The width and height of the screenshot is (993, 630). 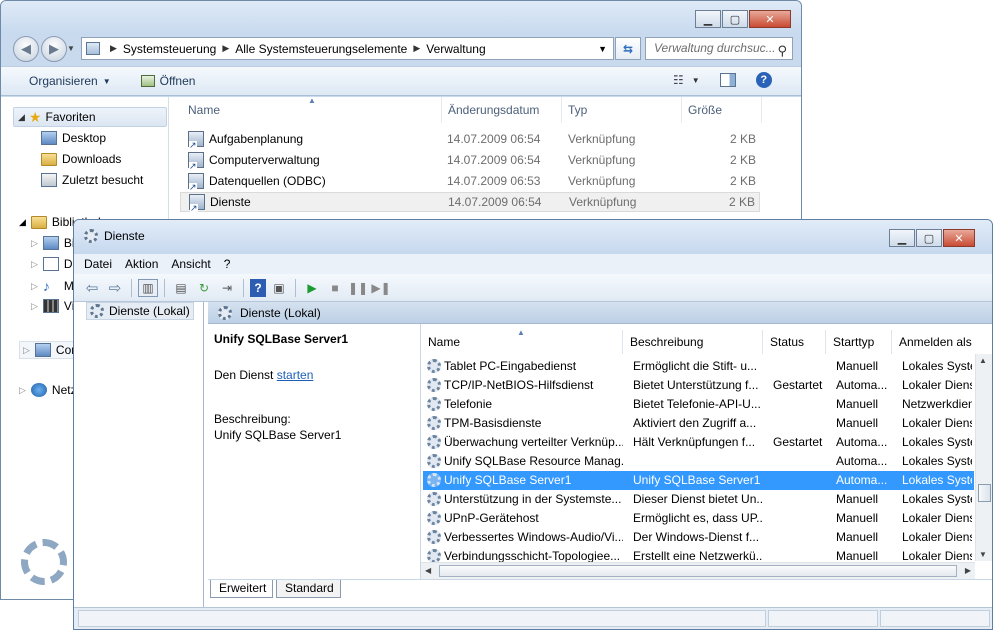 I want to click on open-button: Öffnen, so click(x=168, y=81).